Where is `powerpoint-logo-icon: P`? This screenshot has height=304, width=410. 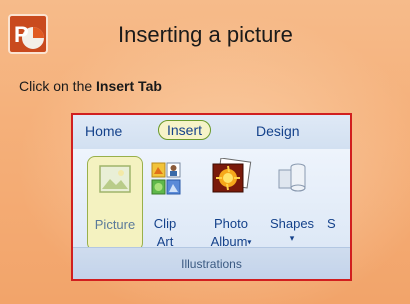 powerpoint-logo-icon: P is located at coordinates (28, 34).